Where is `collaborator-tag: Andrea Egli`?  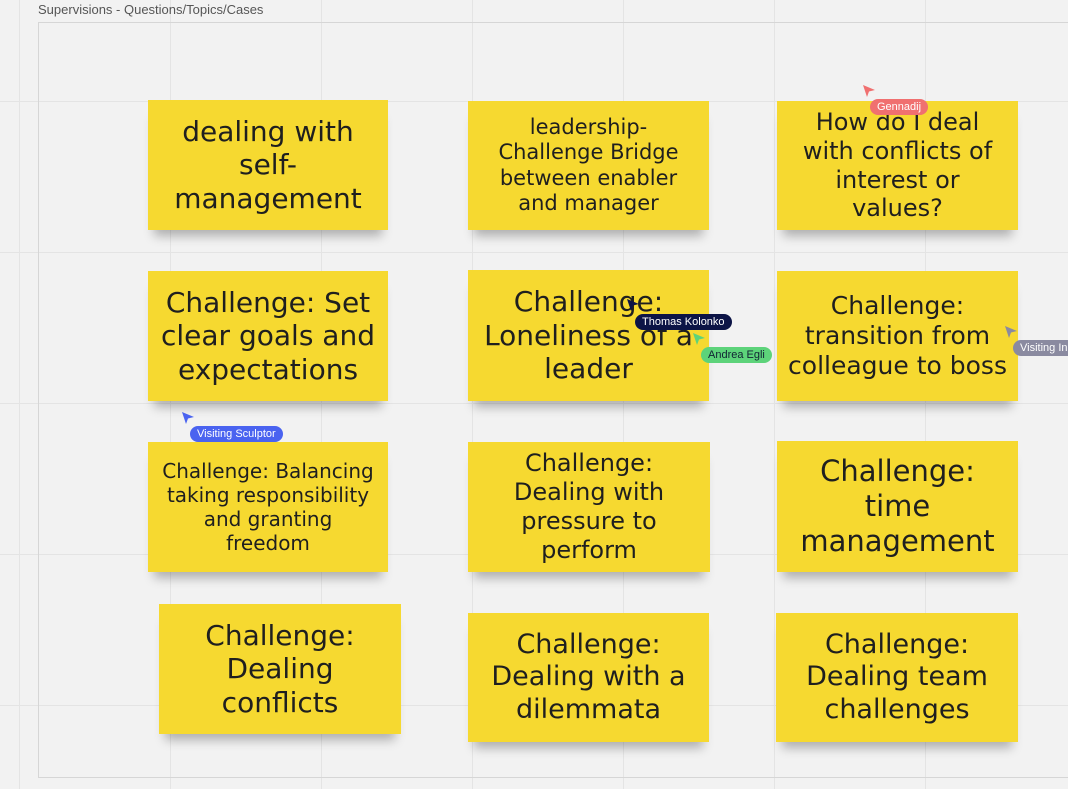 collaborator-tag: Andrea Egli is located at coordinates (736, 355).